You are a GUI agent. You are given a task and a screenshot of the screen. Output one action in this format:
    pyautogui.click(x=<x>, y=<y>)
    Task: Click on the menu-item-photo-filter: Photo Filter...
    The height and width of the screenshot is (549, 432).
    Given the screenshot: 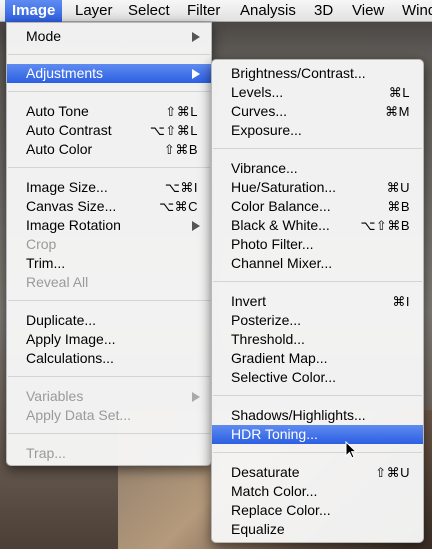 What is the action you would take?
    pyautogui.click(x=317, y=244)
    